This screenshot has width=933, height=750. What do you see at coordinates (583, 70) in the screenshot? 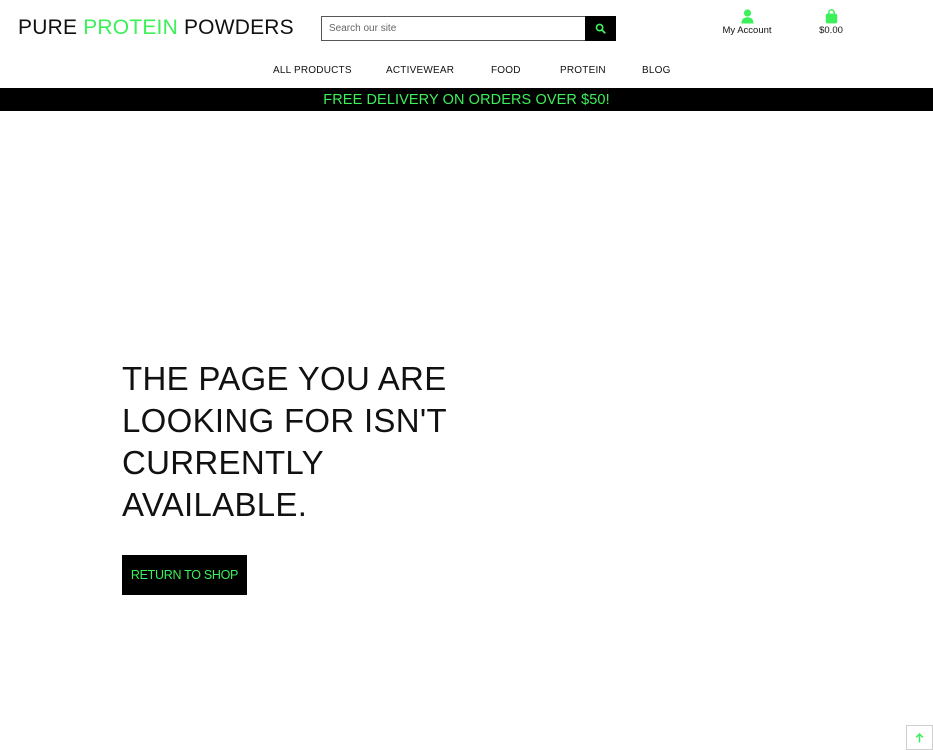
I see `nav-item-protein: PROTEIN` at bounding box center [583, 70].